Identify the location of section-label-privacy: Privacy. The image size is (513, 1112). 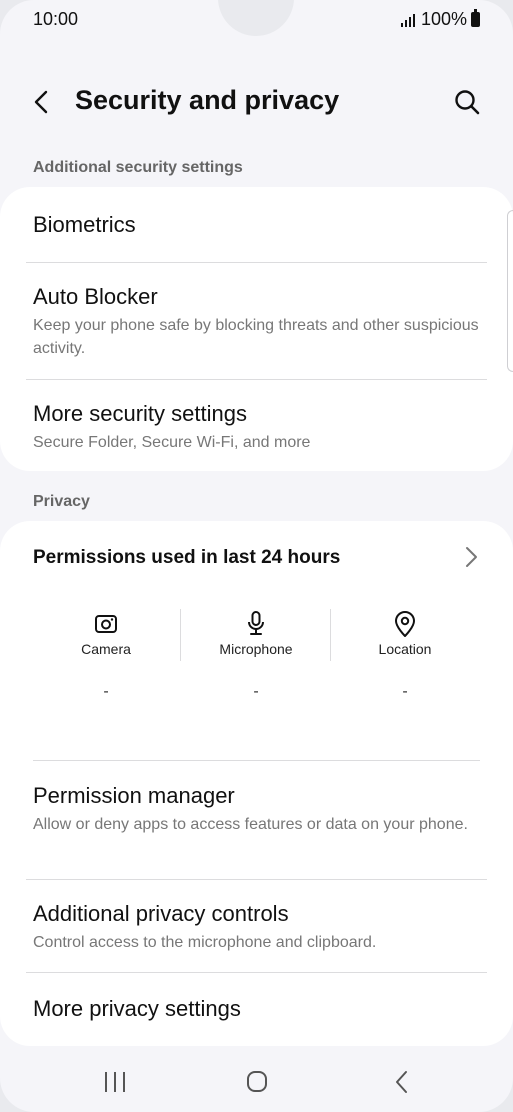
(61, 501).